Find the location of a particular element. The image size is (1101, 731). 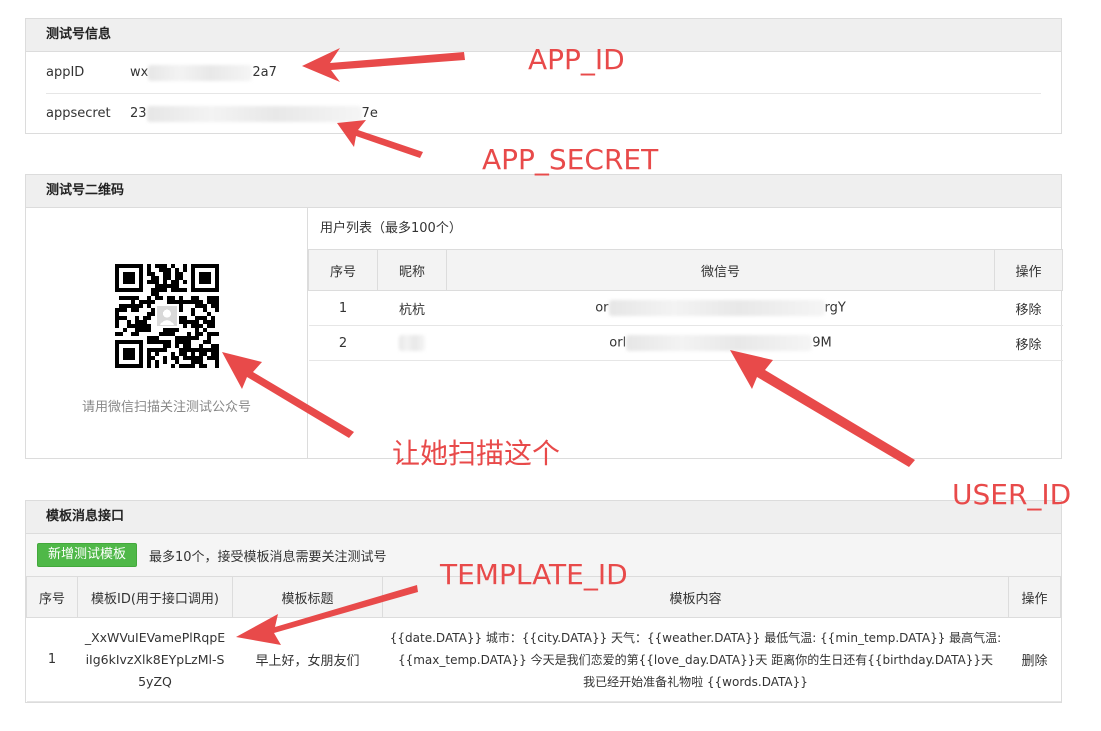

annotation-user-id: USER_ID is located at coordinates (1012, 494).